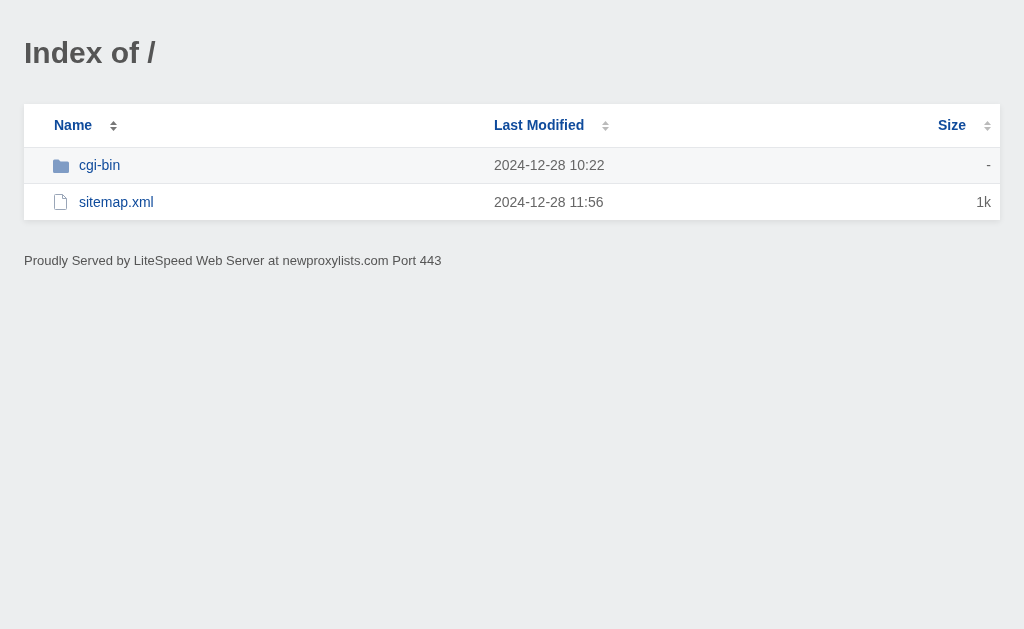 The width and height of the screenshot is (1024, 629). Describe the element at coordinates (549, 201) in the screenshot. I see `modified-date: 2024-12-28 11:56` at that location.